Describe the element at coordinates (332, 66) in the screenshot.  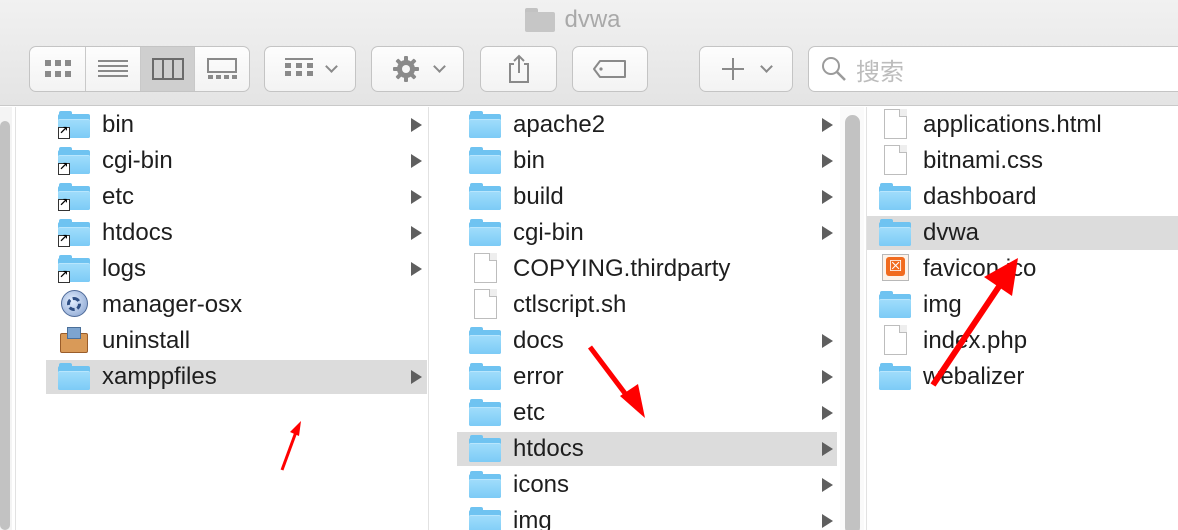
I see `chevron-down-icon` at that location.